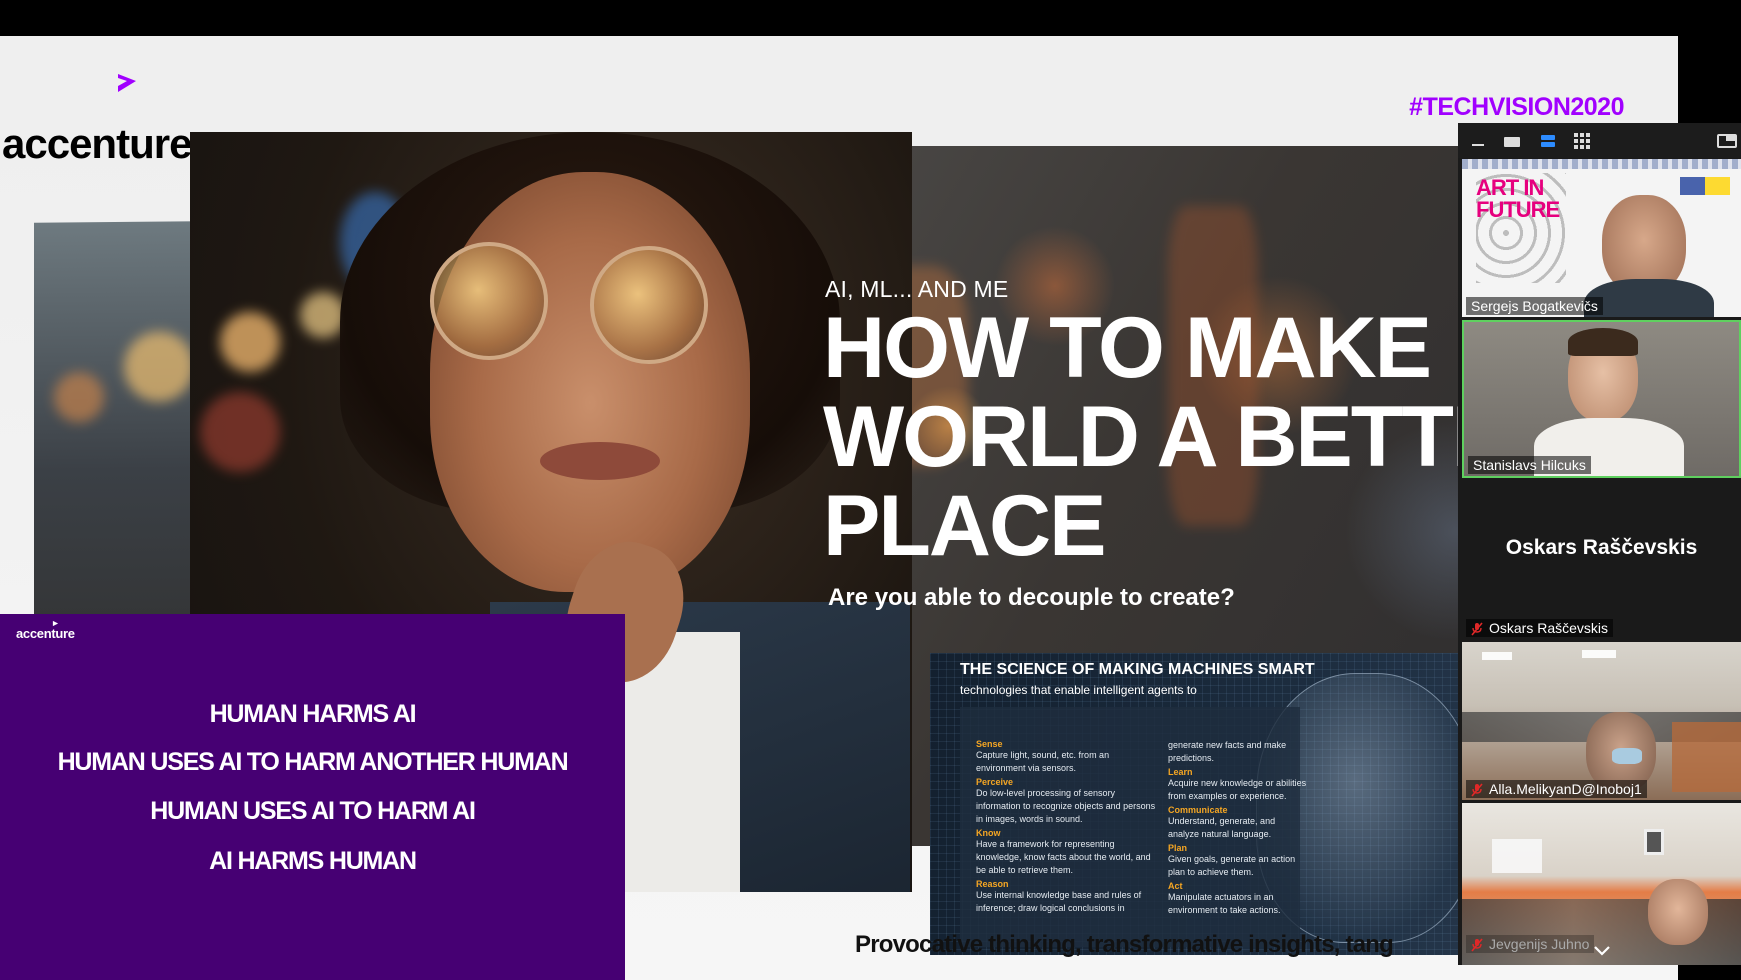 The width and height of the screenshot is (1741, 980). What do you see at coordinates (313, 861) in the screenshot?
I see `harm-line-4: AI HARMS HUMAN` at bounding box center [313, 861].